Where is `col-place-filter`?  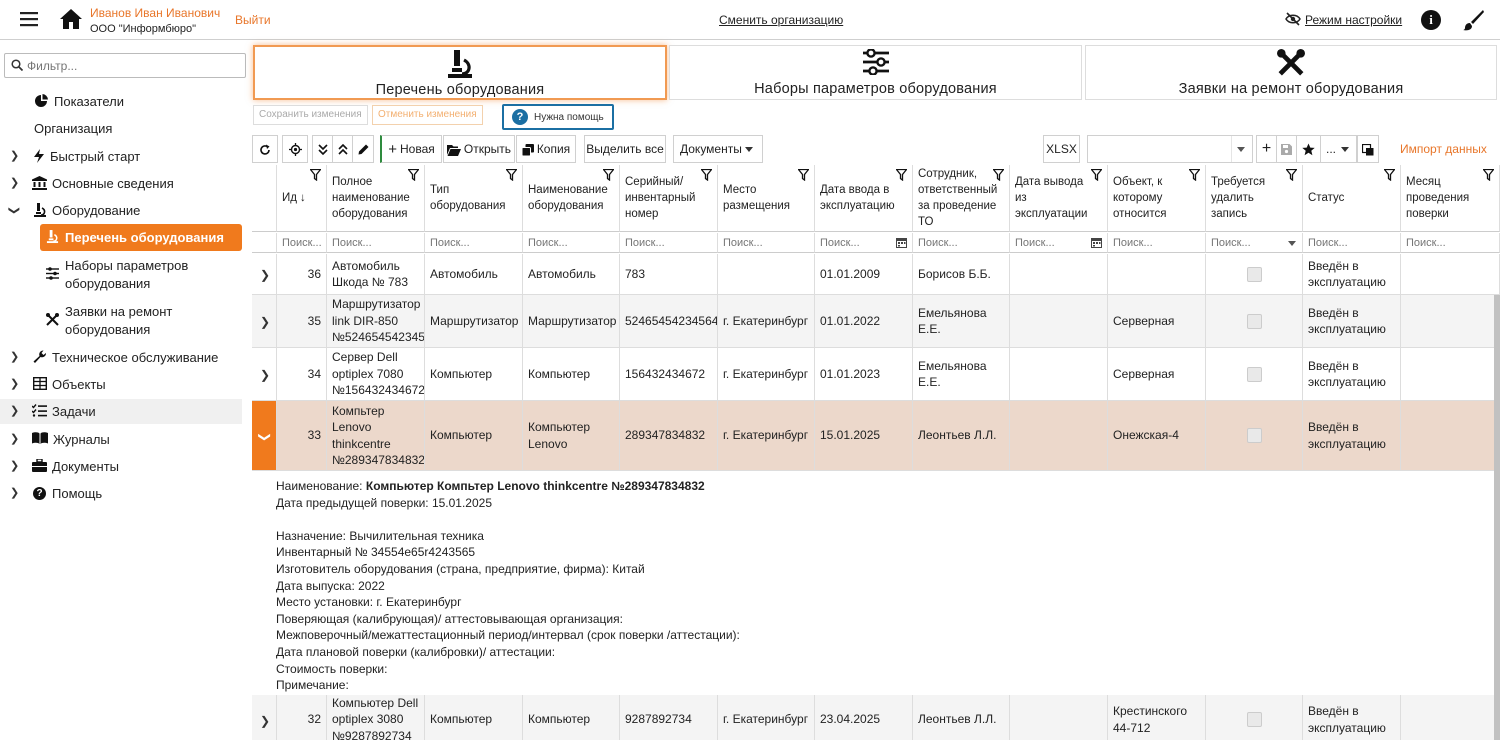
col-place-filter is located at coordinates (766, 243).